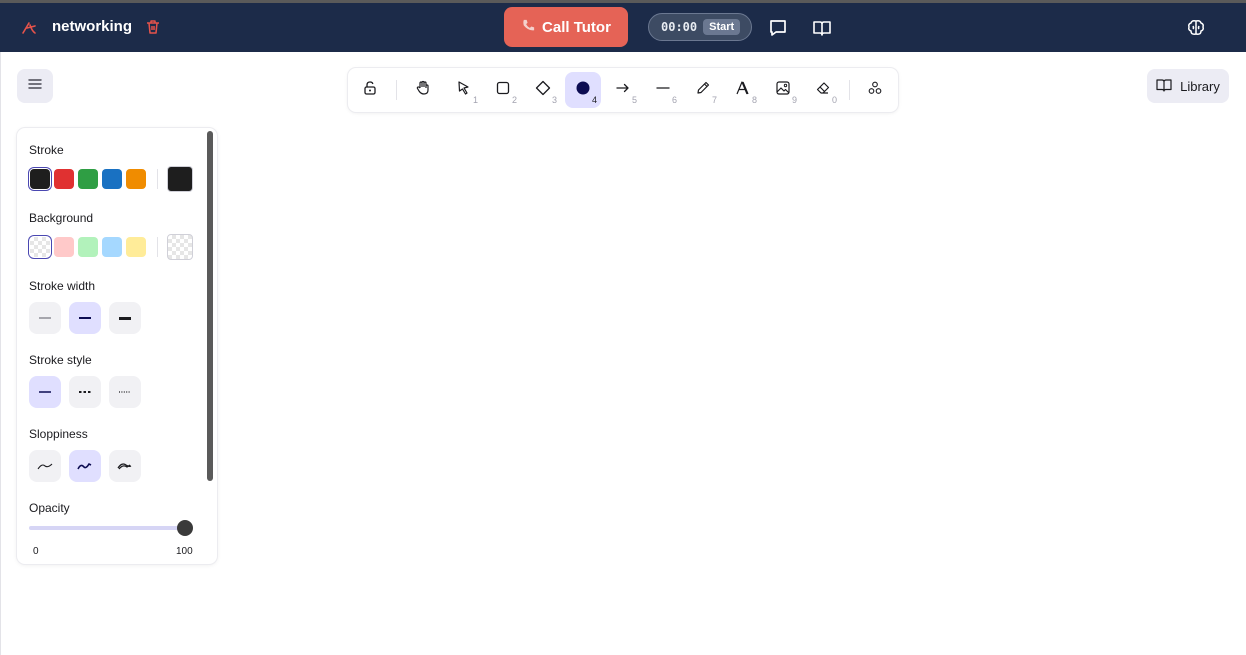  Describe the element at coordinates (88, 179) in the screenshot. I see `stroke-swatch-green` at that location.